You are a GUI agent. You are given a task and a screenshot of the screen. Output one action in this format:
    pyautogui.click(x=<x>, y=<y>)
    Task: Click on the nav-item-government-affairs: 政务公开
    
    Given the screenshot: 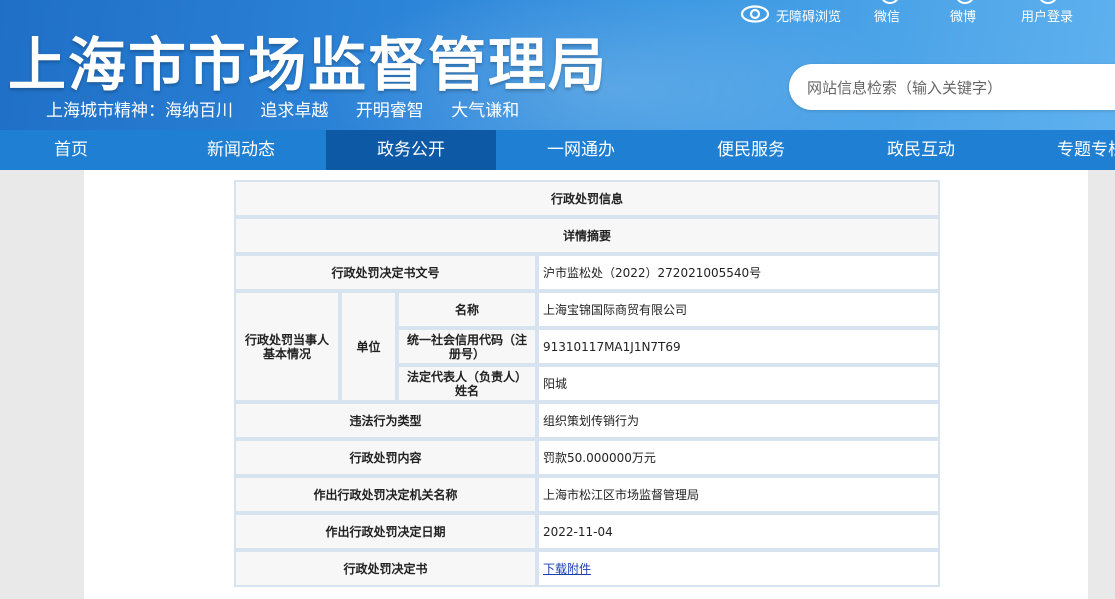 What is the action you would take?
    pyautogui.click(x=411, y=150)
    